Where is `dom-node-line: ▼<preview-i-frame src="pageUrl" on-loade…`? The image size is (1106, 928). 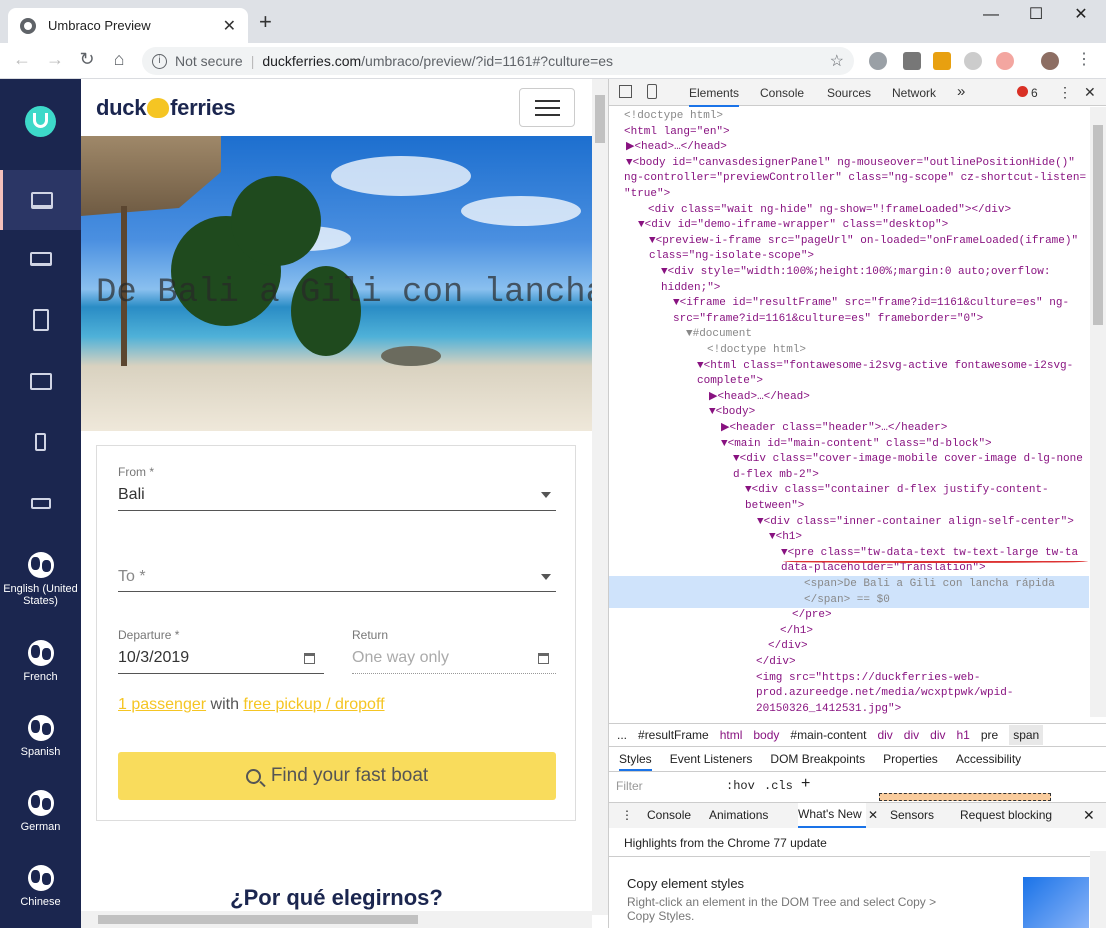 dom-node-line: ▼<preview-i-frame src="pageUrl" on-loade… is located at coordinates (849, 241).